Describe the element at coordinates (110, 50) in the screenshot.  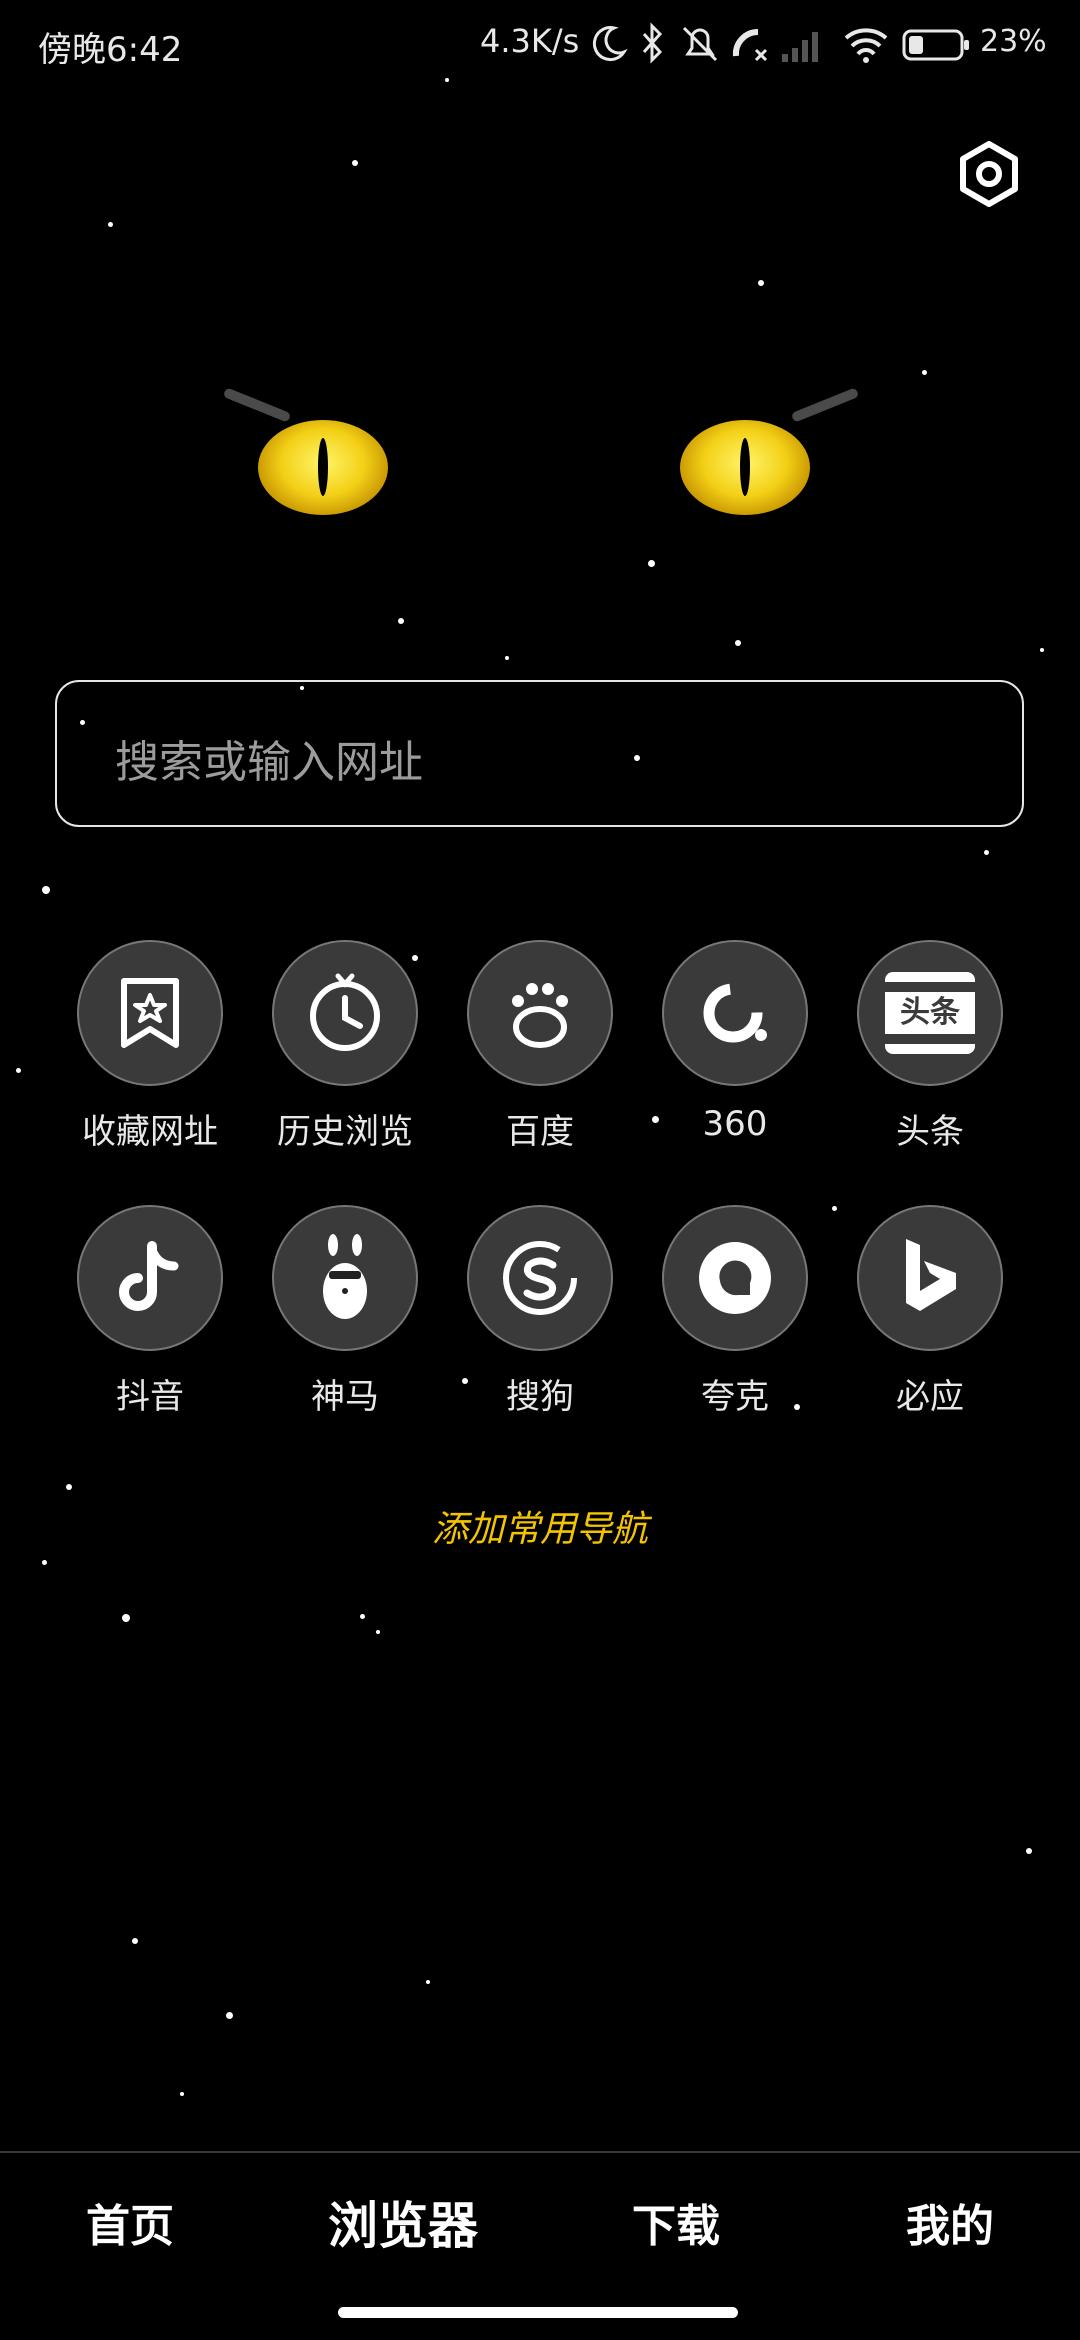
I see `status-time: 傍晚6:42` at that location.